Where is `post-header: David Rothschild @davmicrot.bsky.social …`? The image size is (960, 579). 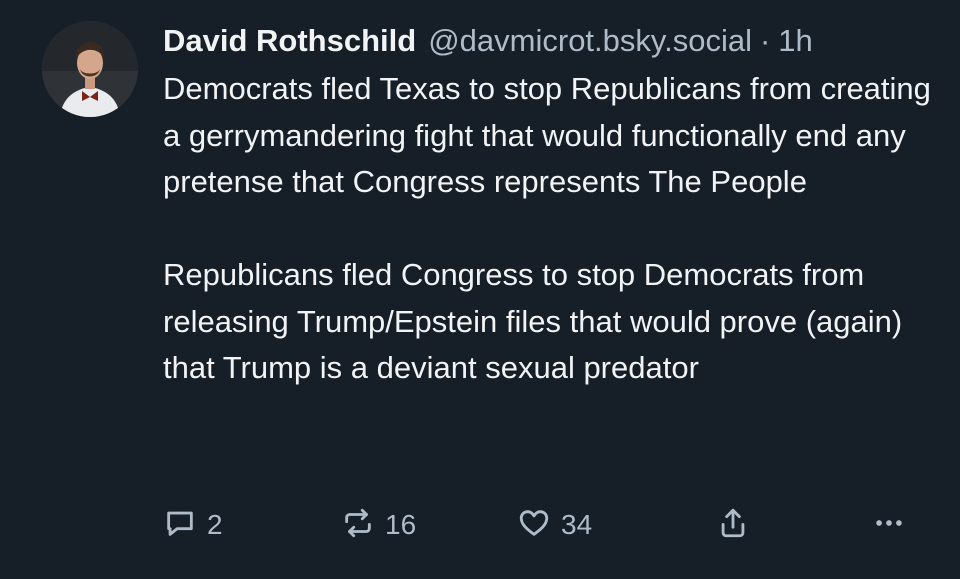 post-header: David Rothschild @davmicrot.bsky.social … is located at coordinates (553, 41).